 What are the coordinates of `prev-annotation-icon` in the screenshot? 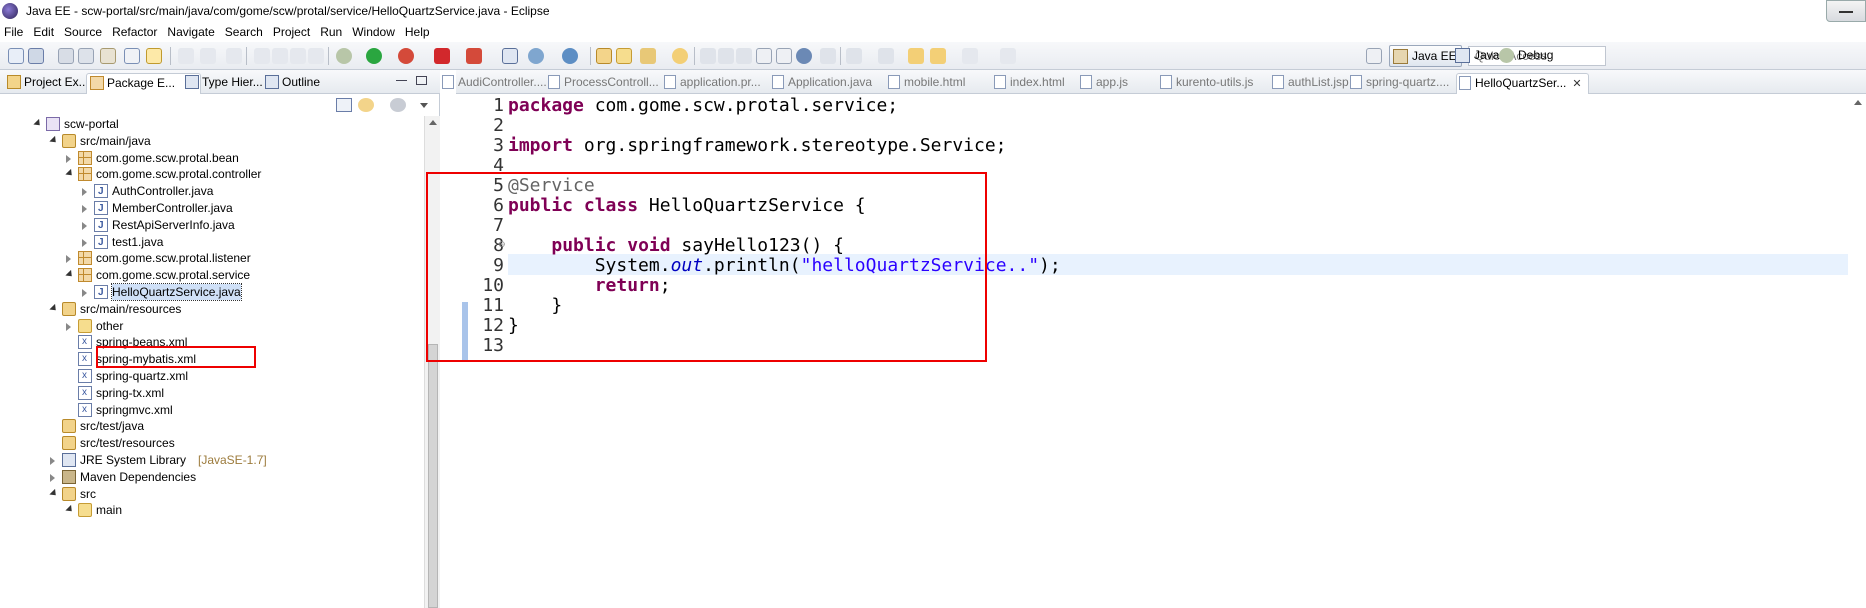 It's located at (744, 56).